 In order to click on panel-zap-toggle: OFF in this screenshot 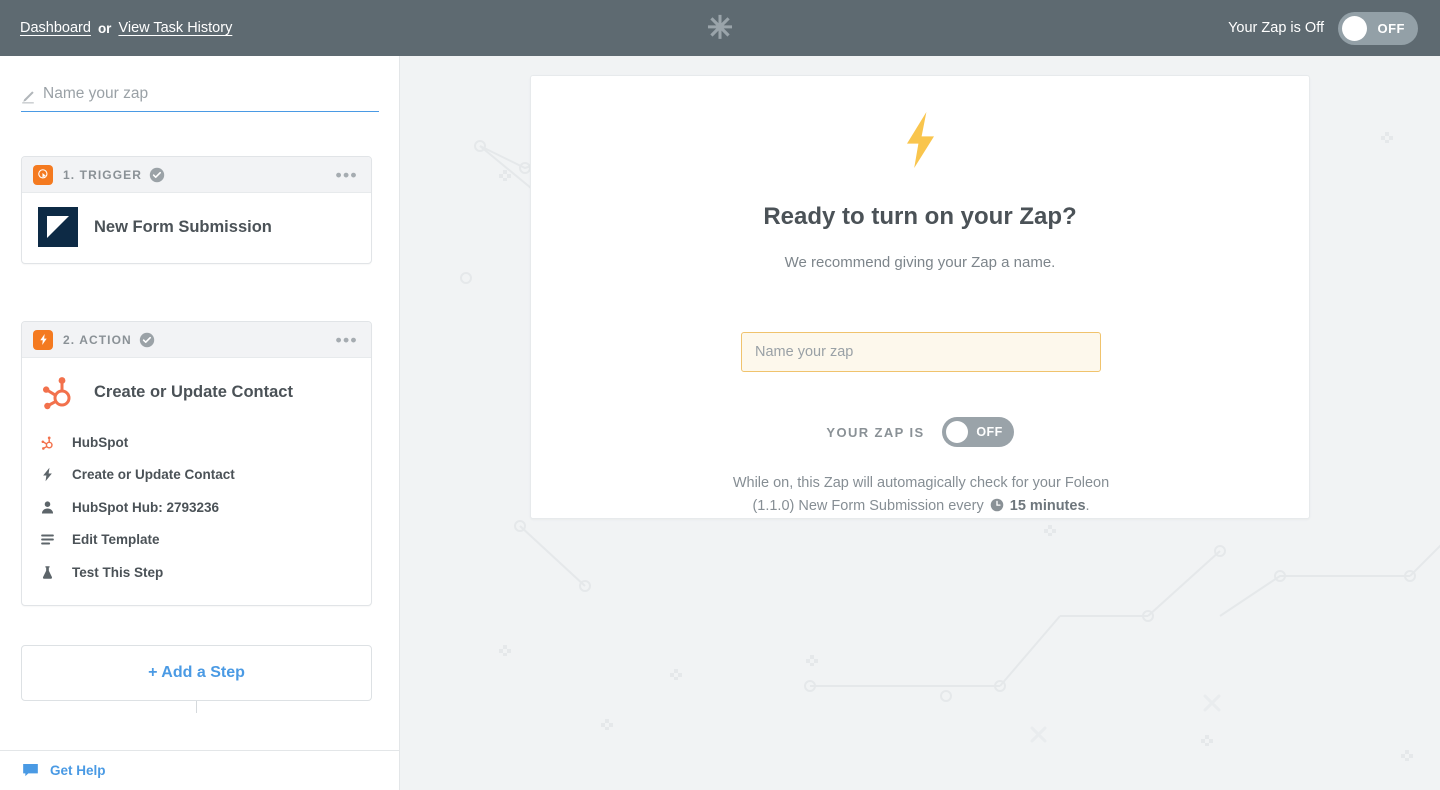, I will do `click(977, 432)`.